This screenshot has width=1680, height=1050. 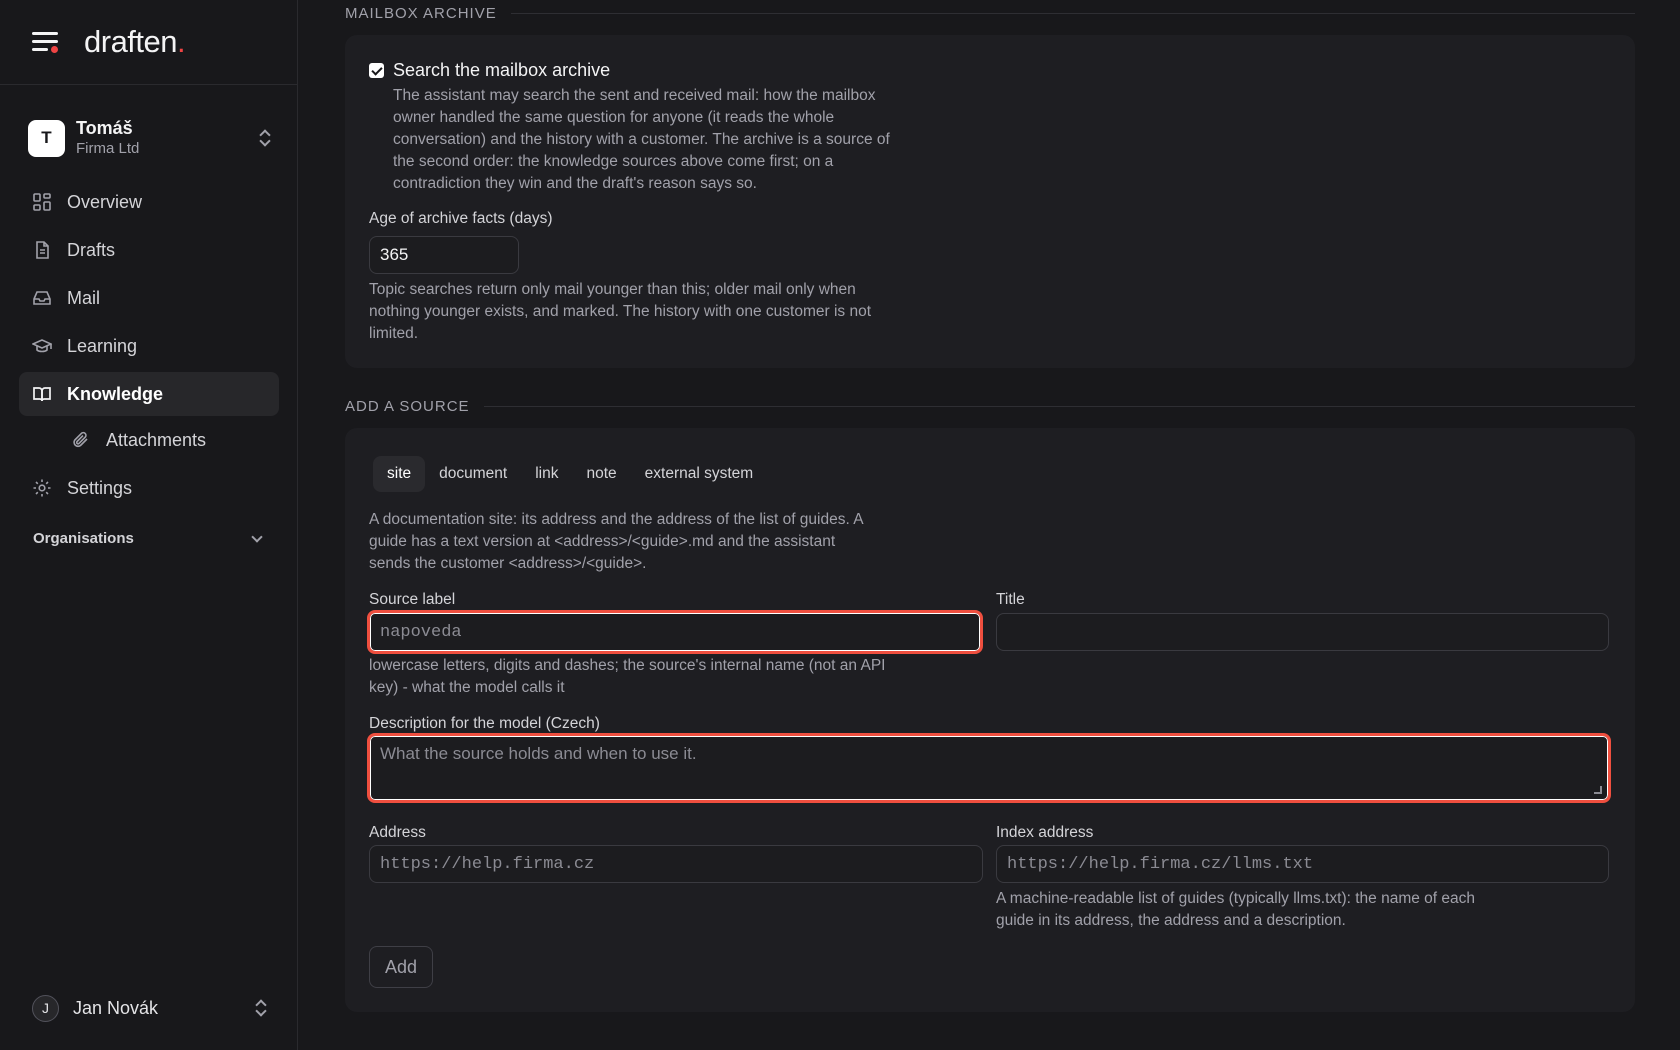 What do you see at coordinates (399, 474) in the screenshot?
I see `tab-site: site` at bounding box center [399, 474].